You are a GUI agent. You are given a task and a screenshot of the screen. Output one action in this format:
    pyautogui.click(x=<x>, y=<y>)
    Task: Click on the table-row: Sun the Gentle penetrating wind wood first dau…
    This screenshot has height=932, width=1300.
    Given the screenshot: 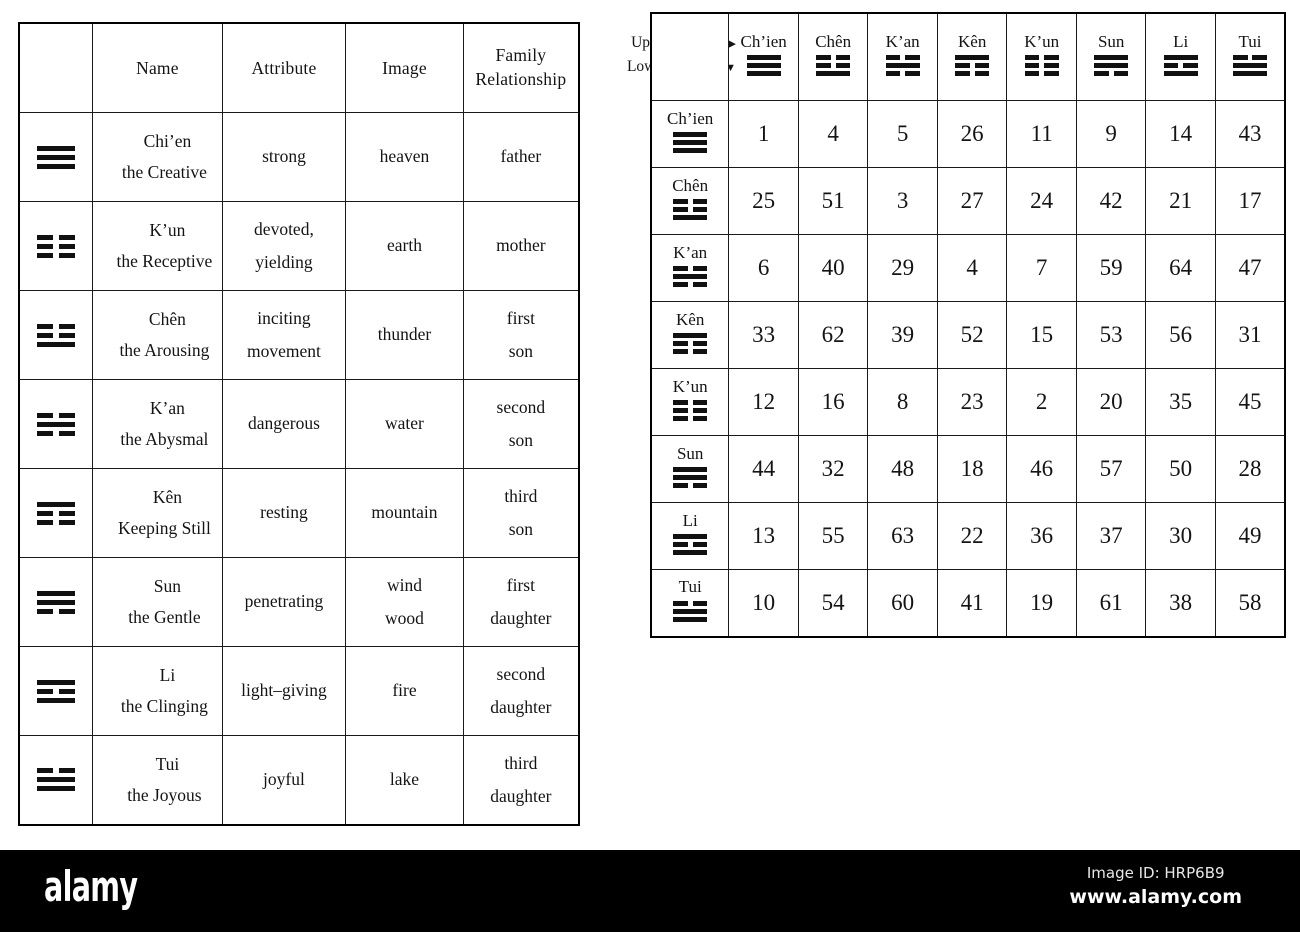 What is the action you would take?
    pyautogui.click(x=299, y=602)
    